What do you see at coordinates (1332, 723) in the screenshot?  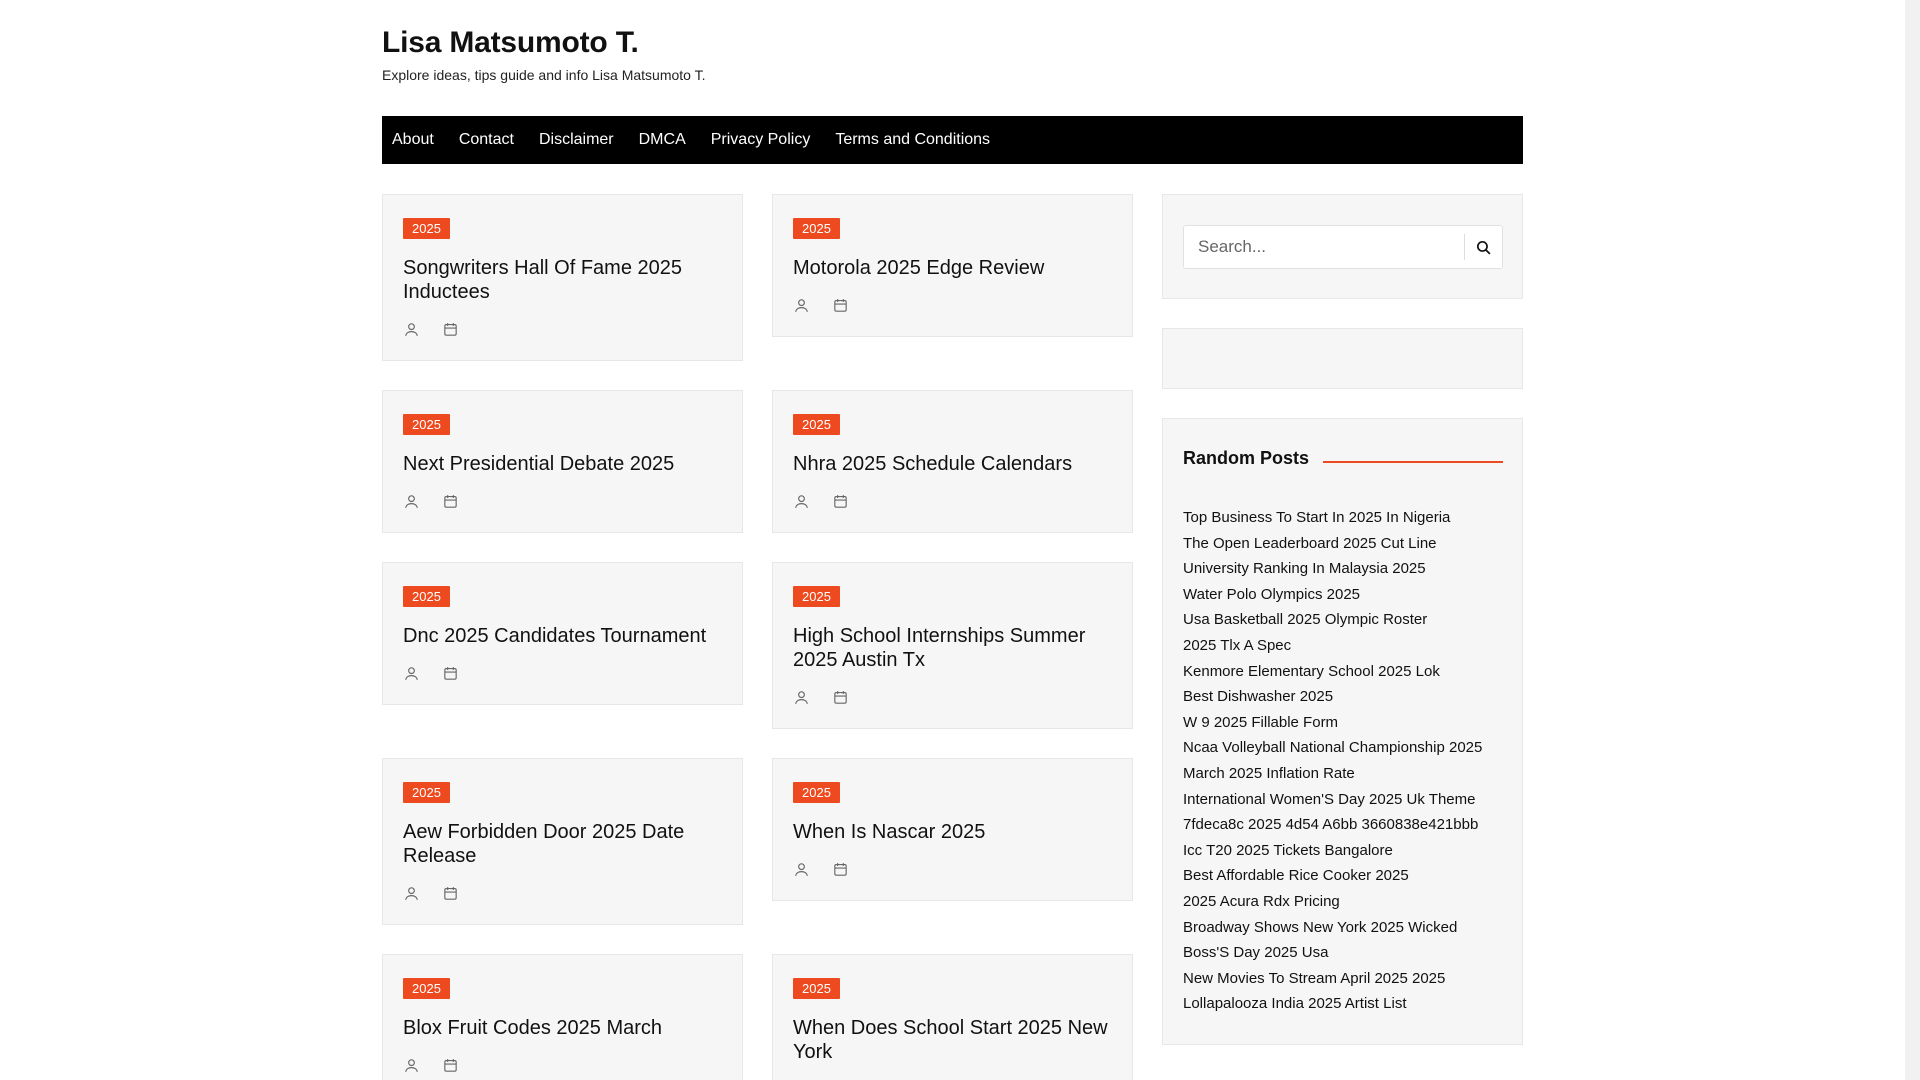 I see `random-post-link: W 9 2025 Fillable Form` at bounding box center [1332, 723].